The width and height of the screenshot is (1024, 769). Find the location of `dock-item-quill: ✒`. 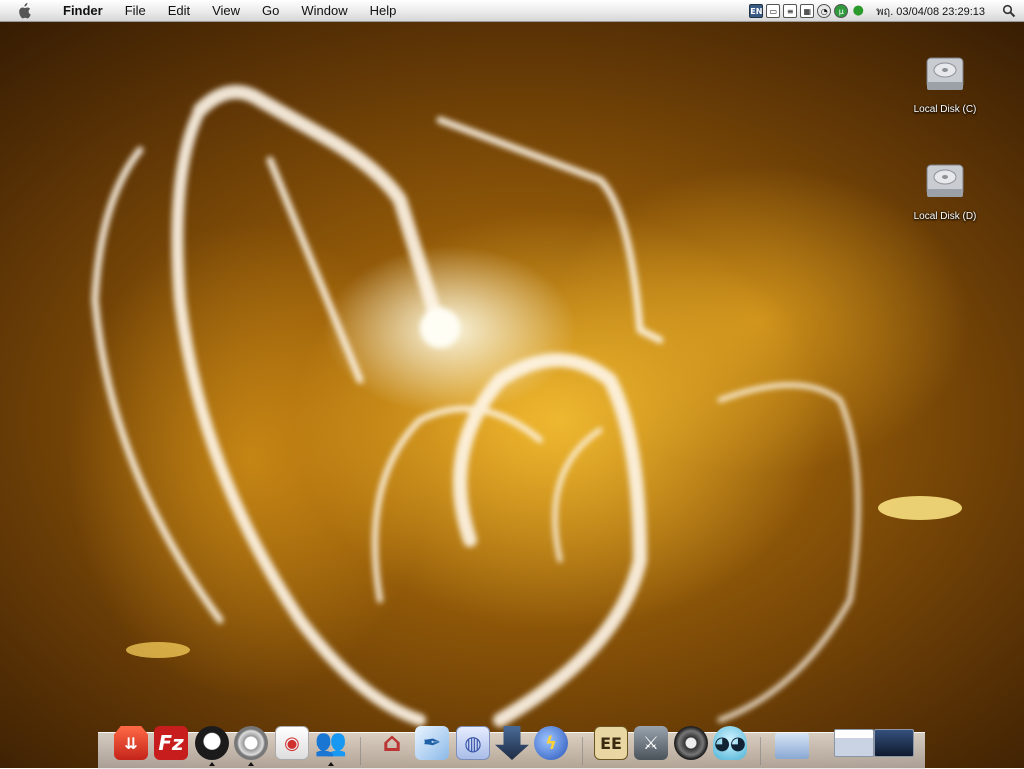

dock-item-quill: ✒ is located at coordinates (432, 743).